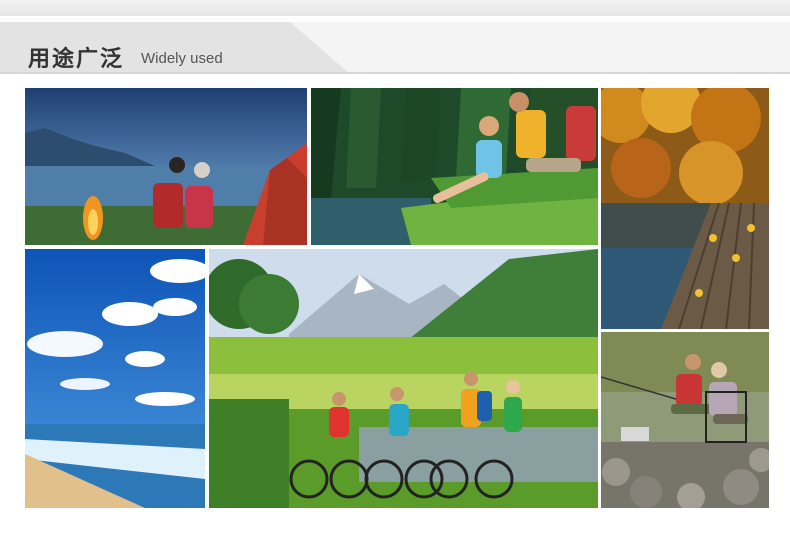  Describe the element at coordinates (685, 420) in the screenshot. I see `photo-fishing-rocks` at that location.